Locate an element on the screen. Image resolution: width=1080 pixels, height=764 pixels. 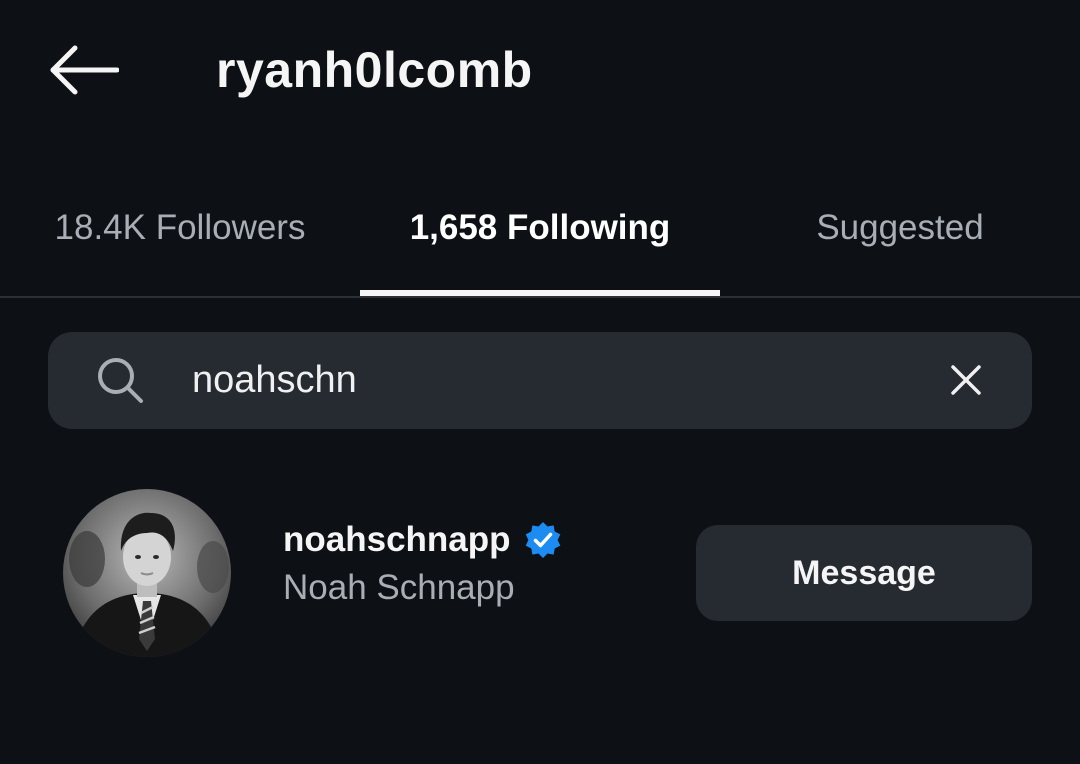
close-icon is located at coordinates (966, 380).